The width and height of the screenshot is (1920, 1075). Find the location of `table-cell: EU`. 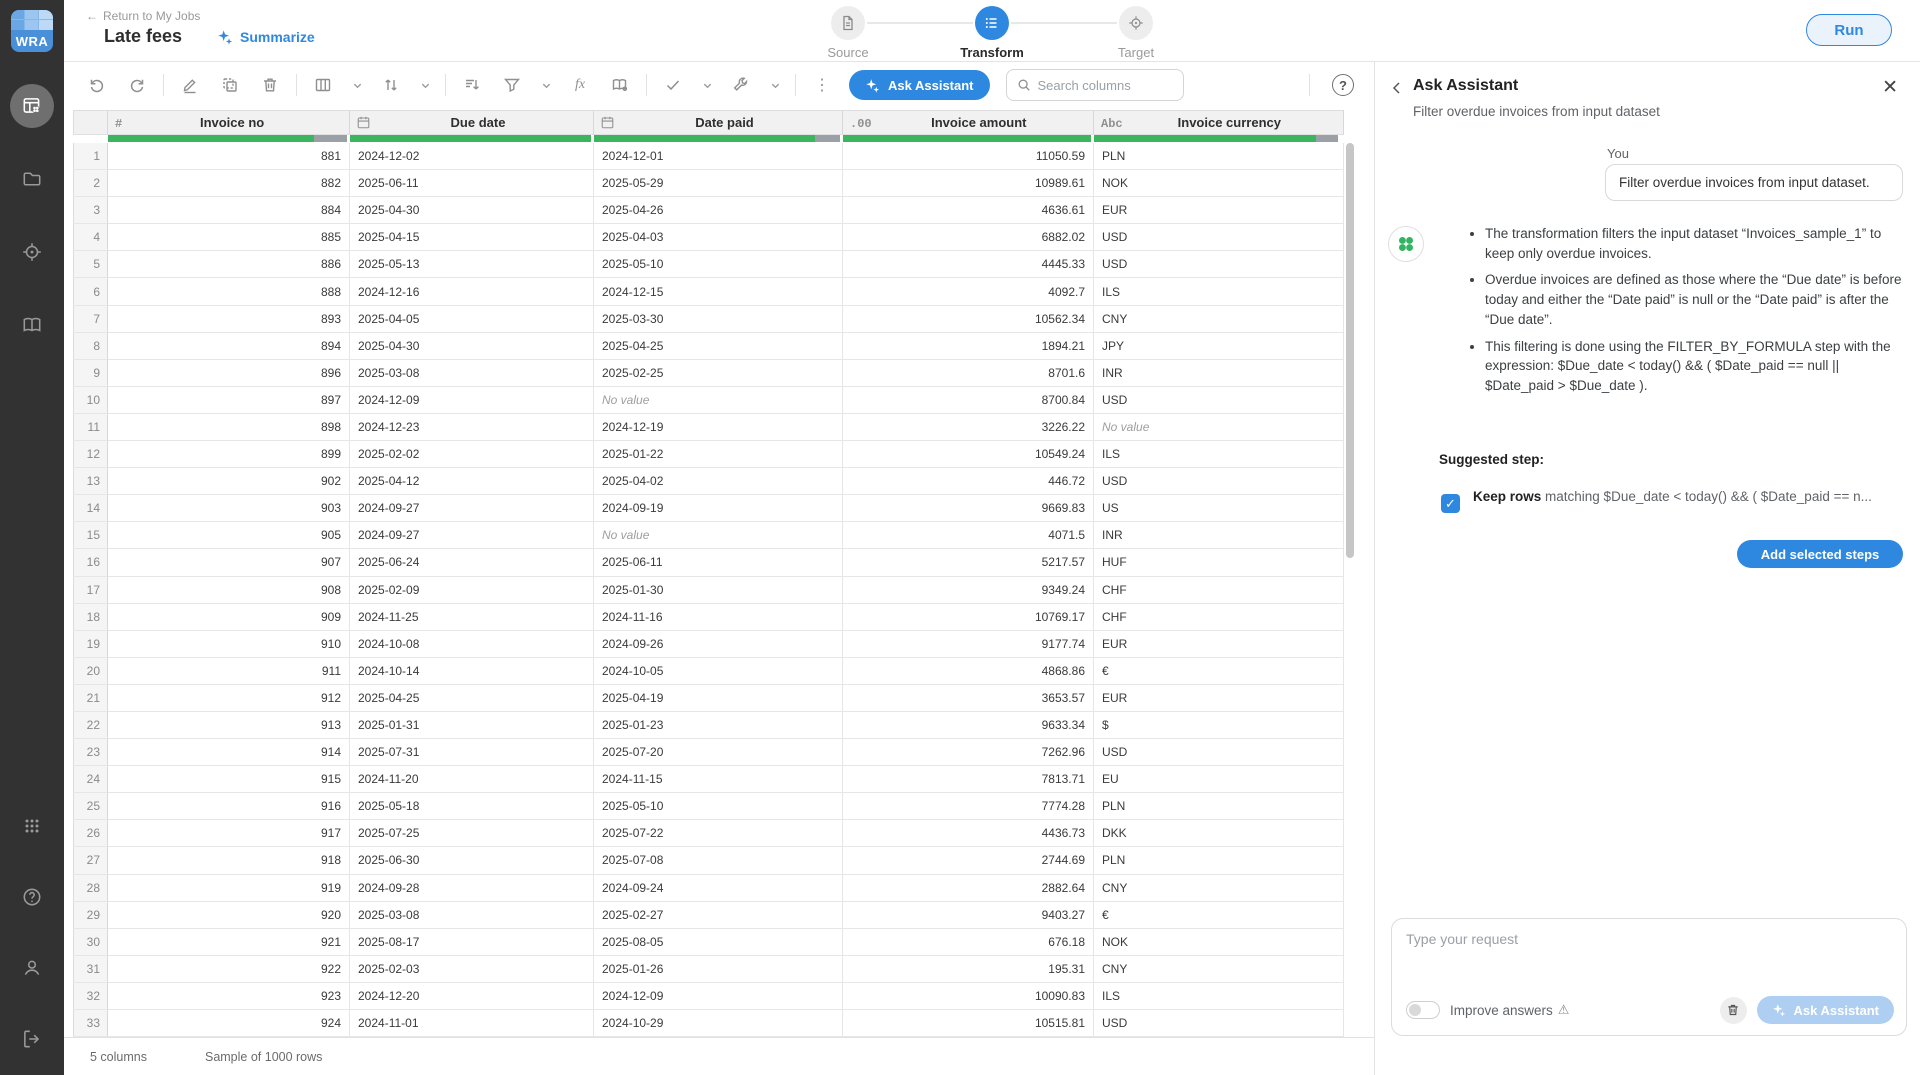

table-cell: EU is located at coordinates (1219, 780).